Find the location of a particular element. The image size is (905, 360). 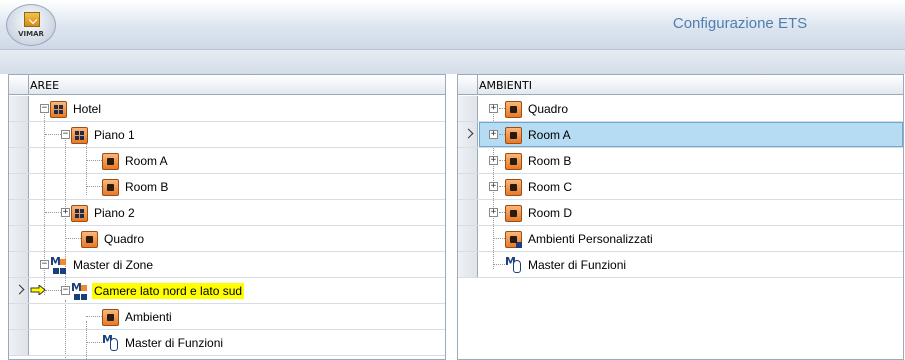

title-bar: VIMAR Configurazione ETS is located at coordinates (452, 25).